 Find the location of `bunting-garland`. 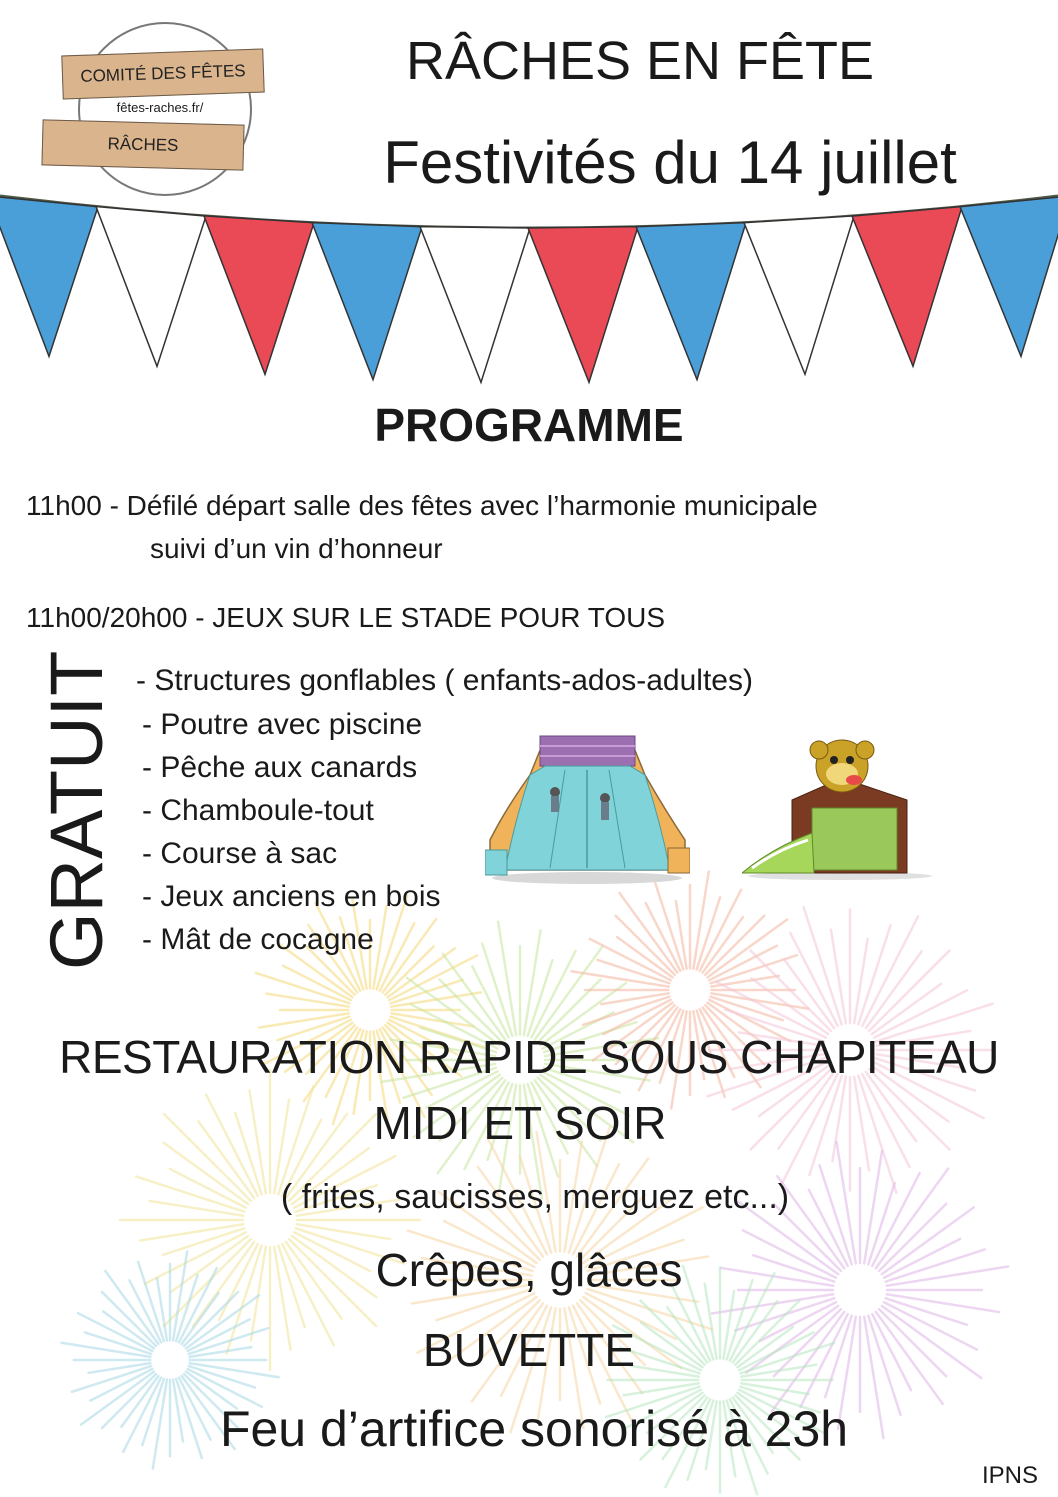

bunting-garland is located at coordinates (529, 289).